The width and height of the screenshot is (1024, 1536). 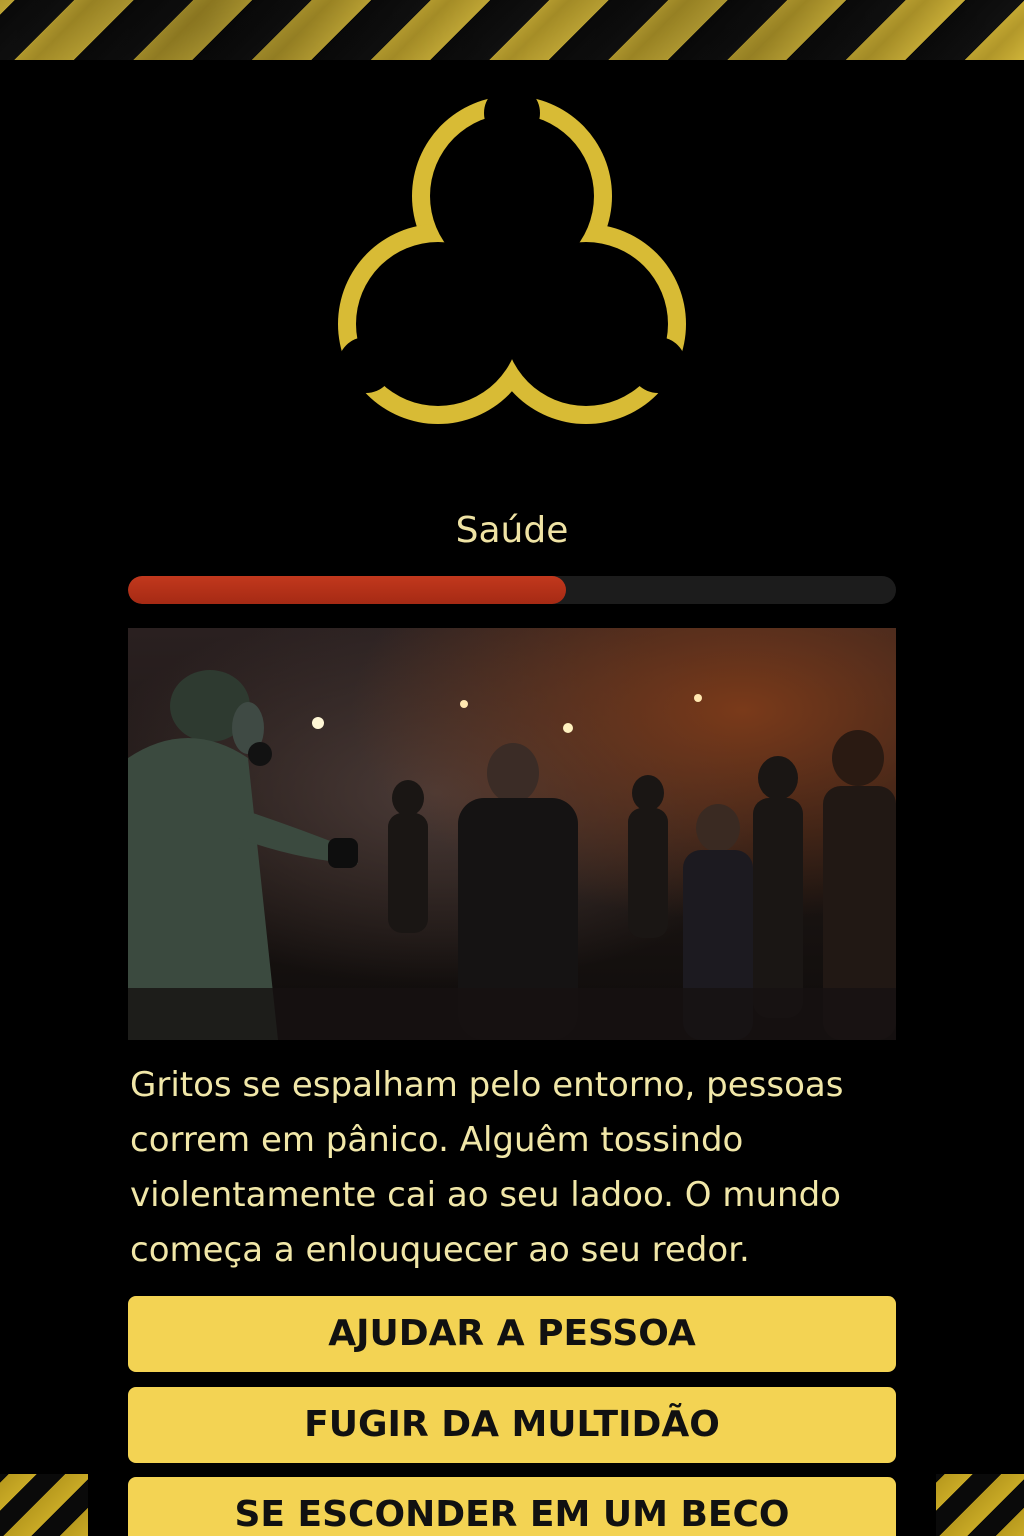 I want to click on choice-help-person-button: AJUDAR A PESSOA, so click(x=512, y=1334).